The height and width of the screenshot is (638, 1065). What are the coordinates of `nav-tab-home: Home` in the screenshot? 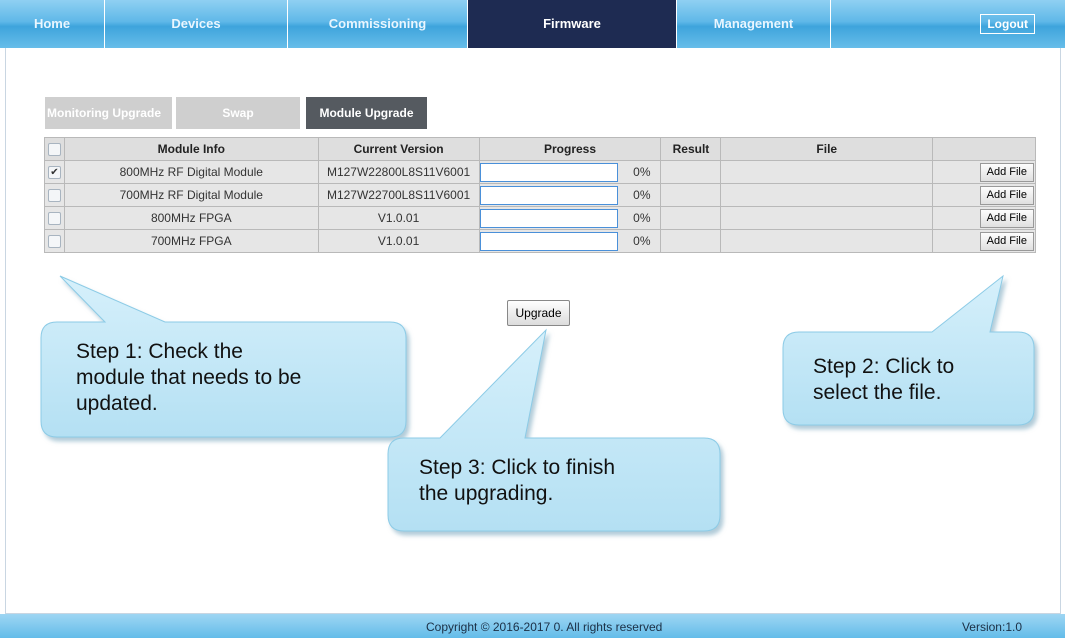 It's located at (52, 24).